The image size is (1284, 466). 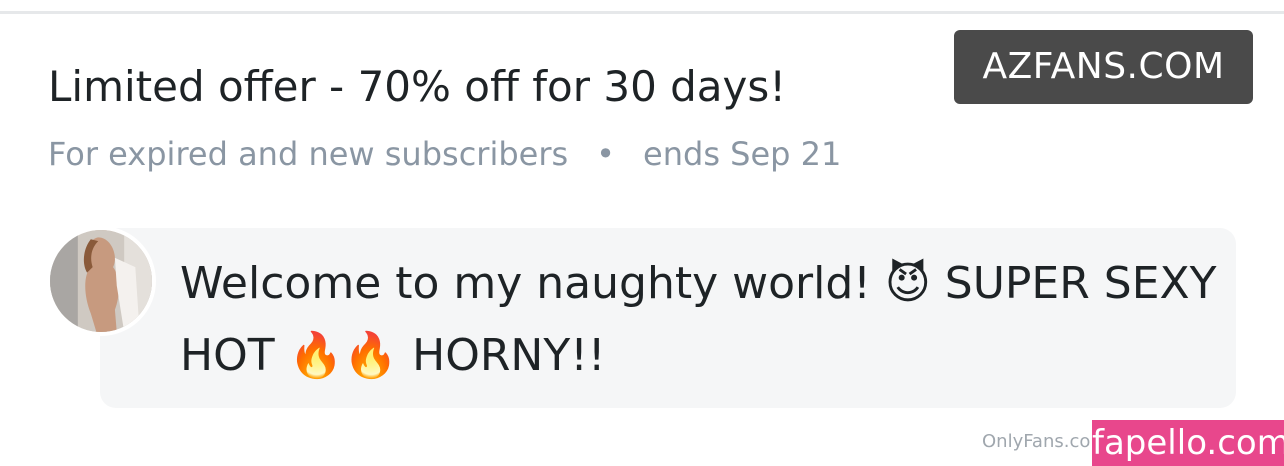 I want to click on offer-title: Limited offer - 70% off for 30 days!, so click(x=417, y=86).